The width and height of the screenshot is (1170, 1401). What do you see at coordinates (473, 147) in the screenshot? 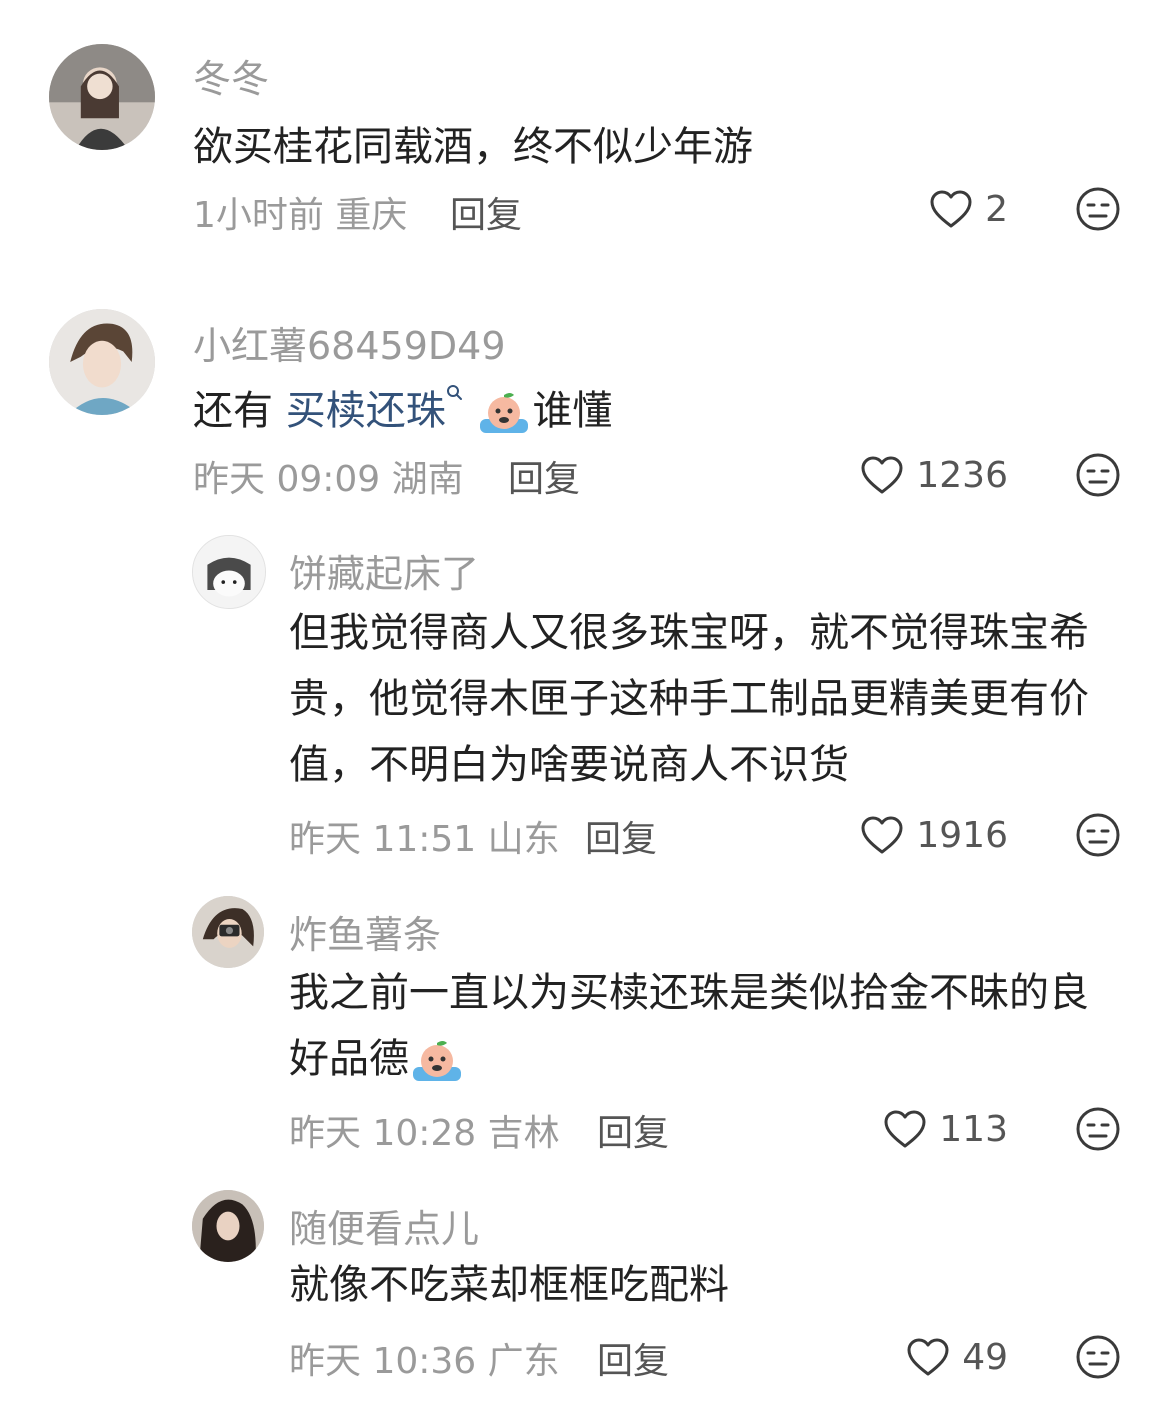
I see `comment-text: 欲买桂花同载酒，终不似少年游` at bounding box center [473, 147].